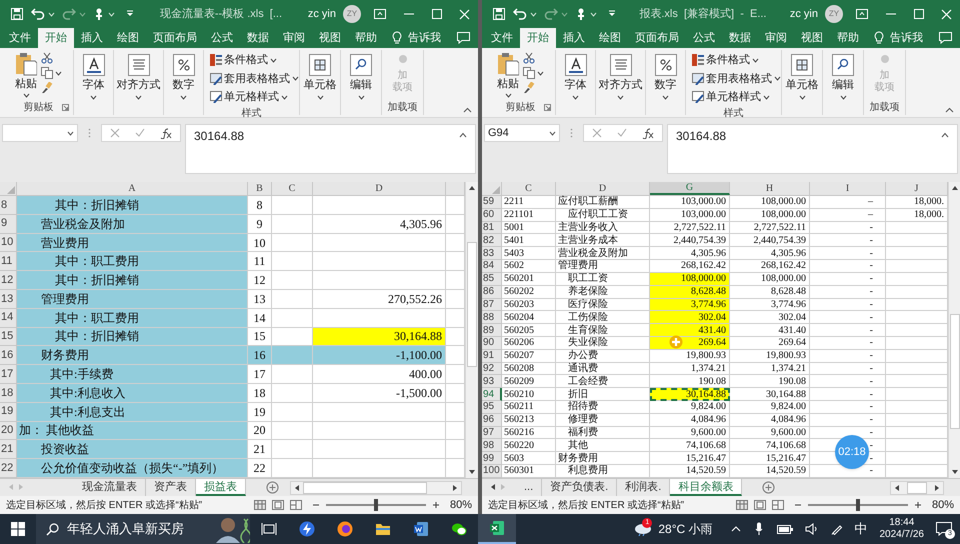 The image size is (960, 544). What do you see at coordinates (8, 299) in the screenshot?
I see `row-header: 13` at bounding box center [8, 299].